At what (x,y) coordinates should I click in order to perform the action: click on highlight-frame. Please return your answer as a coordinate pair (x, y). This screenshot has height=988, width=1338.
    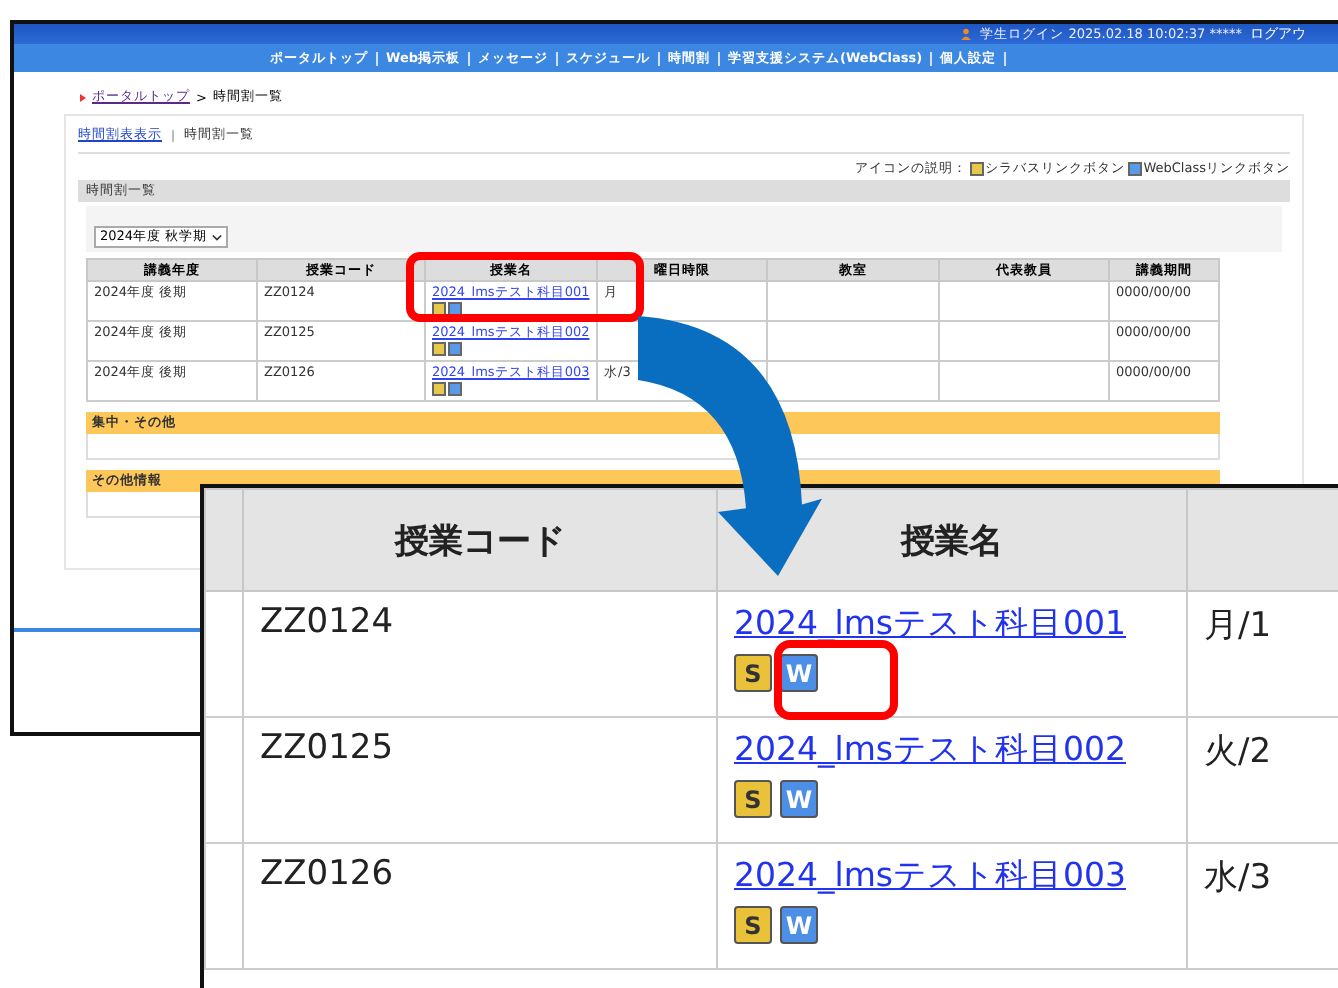
    Looking at the image, I should click on (836, 680).